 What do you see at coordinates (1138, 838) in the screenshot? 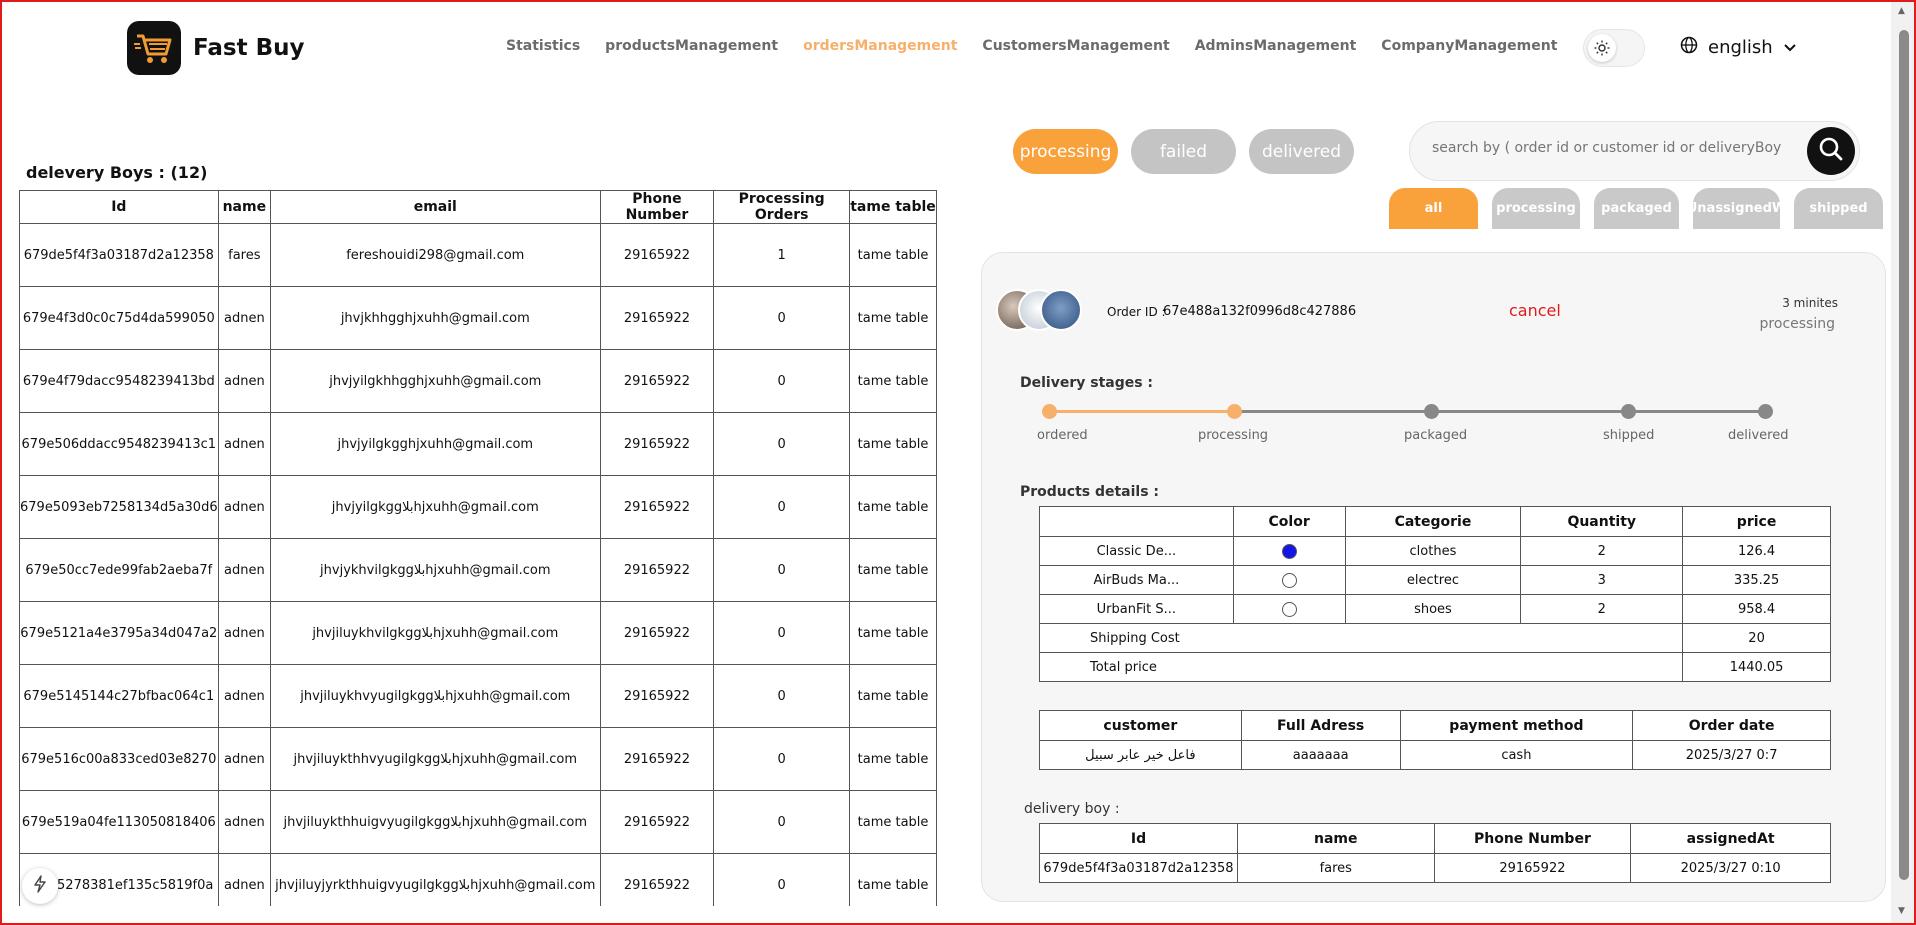
I see `column-header: Id` at bounding box center [1138, 838].